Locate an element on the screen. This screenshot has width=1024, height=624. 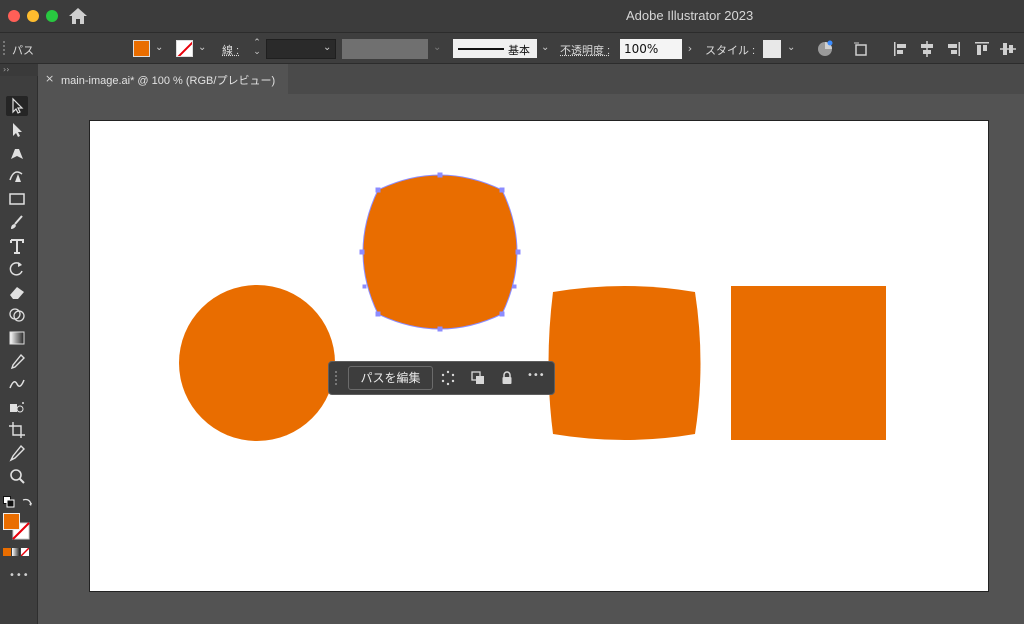
orange-square is located at coordinates (808, 363).